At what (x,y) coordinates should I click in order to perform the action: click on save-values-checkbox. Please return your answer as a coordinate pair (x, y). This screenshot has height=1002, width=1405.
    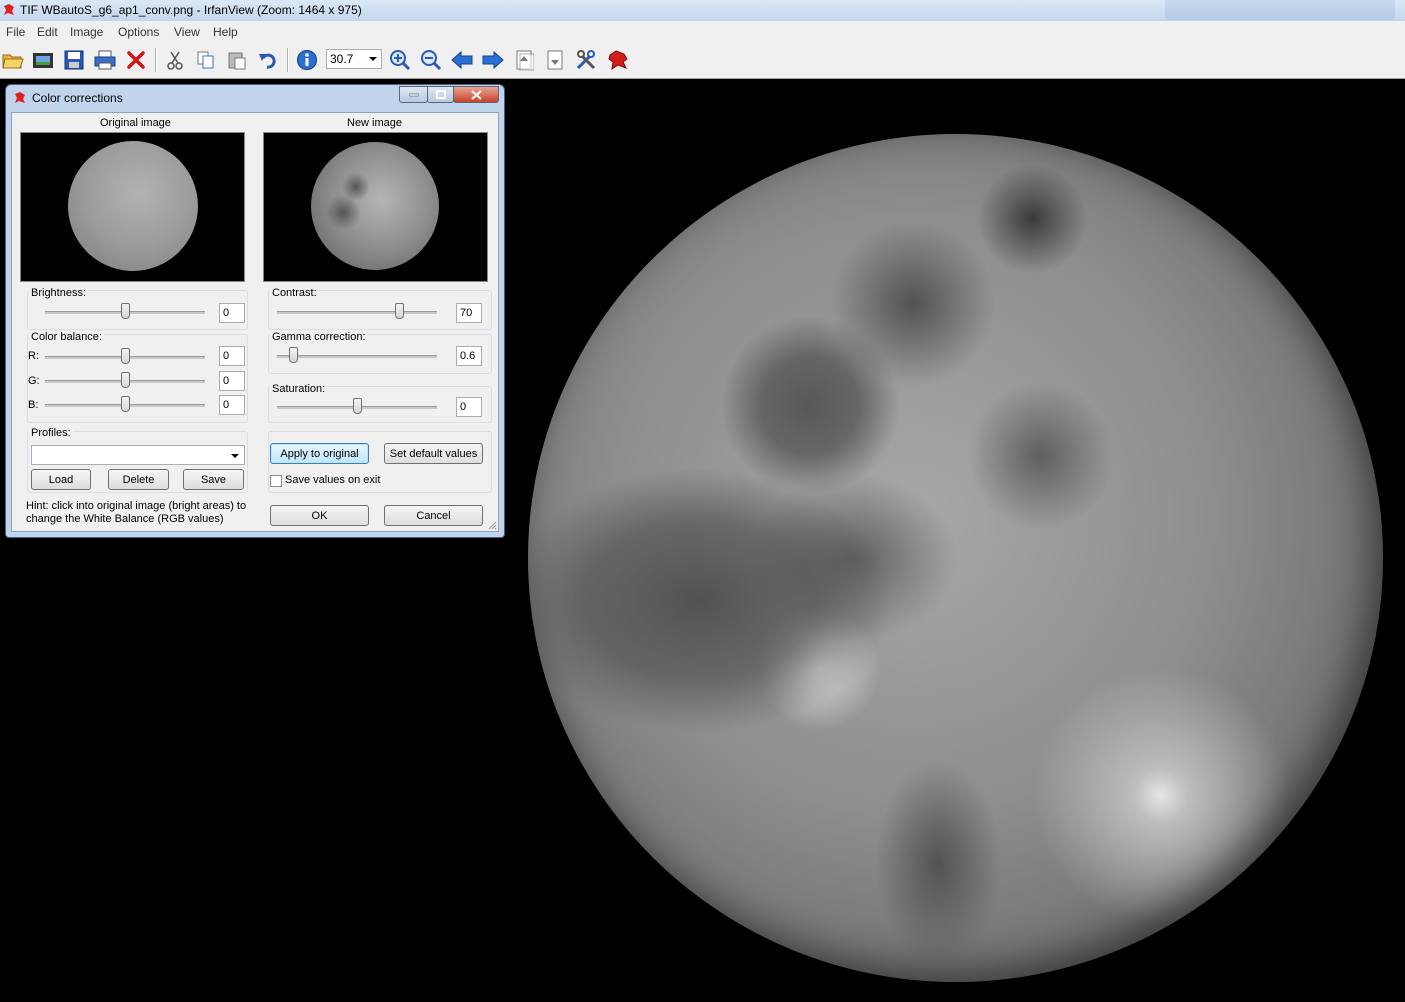
    Looking at the image, I should click on (276, 481).